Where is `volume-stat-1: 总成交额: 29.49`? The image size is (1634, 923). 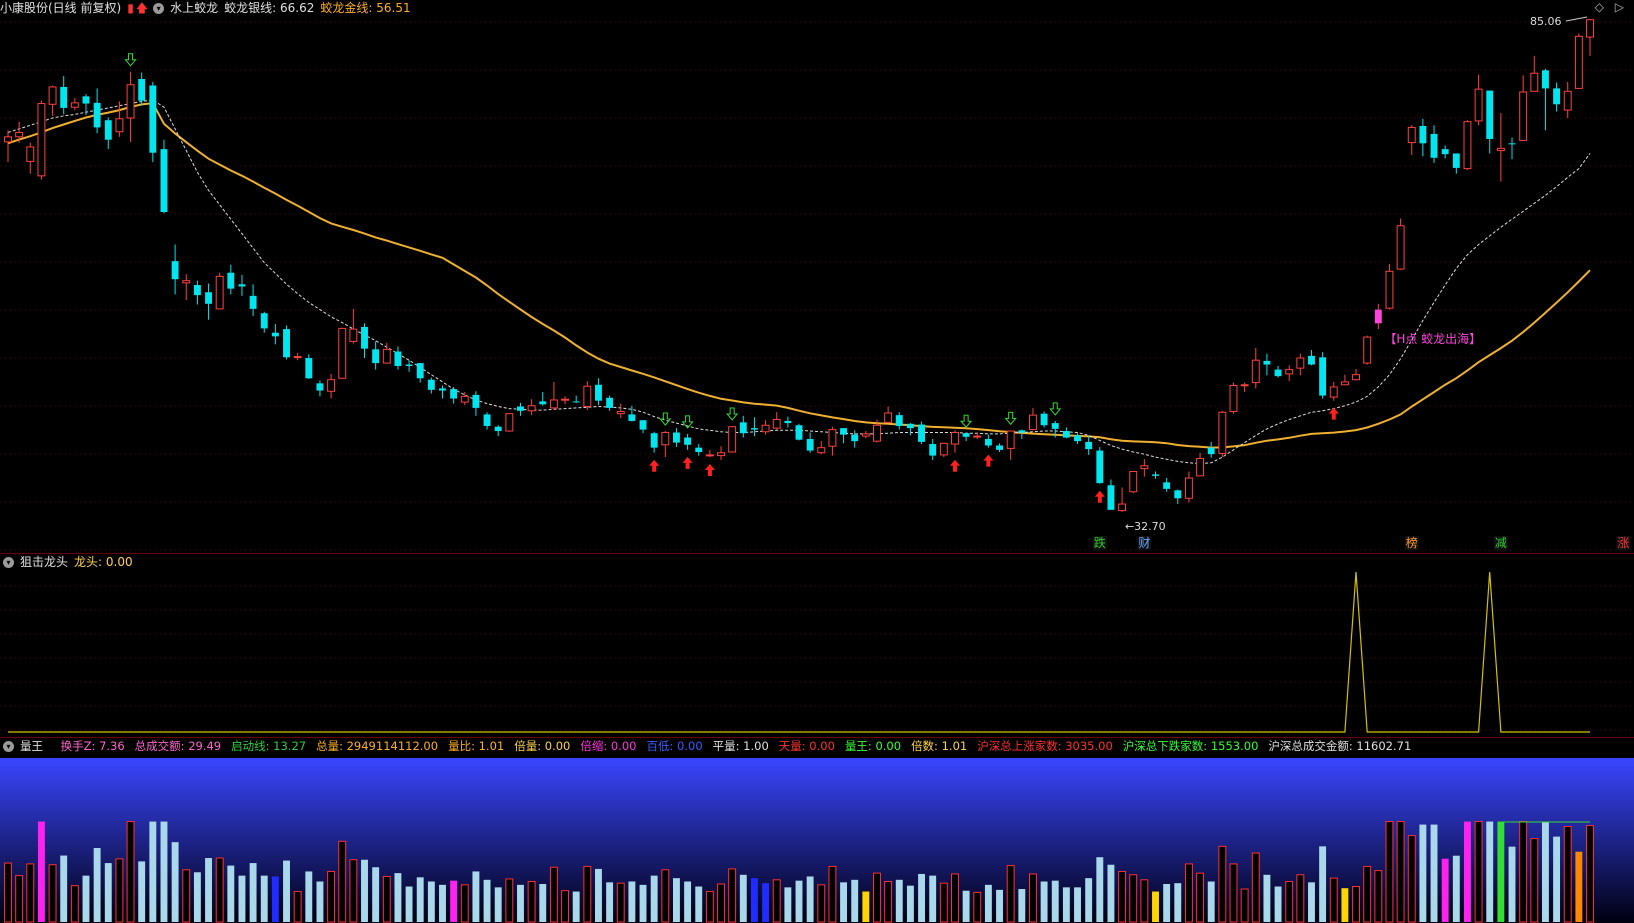
volume-stat-1: 总成交额: 29.49 is located at coordinates (178, 746).